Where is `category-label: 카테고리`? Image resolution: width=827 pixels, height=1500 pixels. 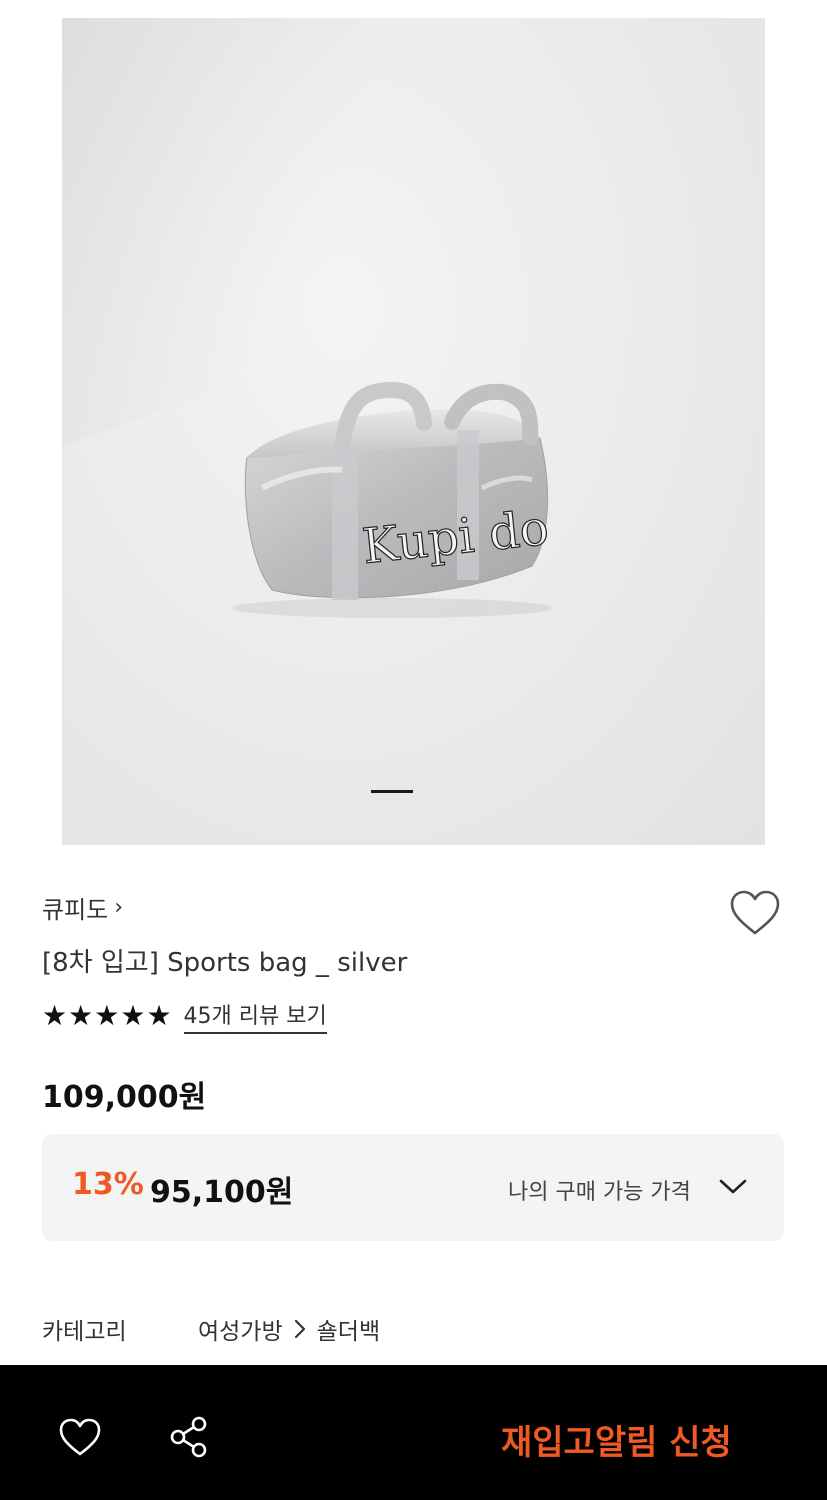 category-label: 카테고리 is located at coordinates (84, 1332).